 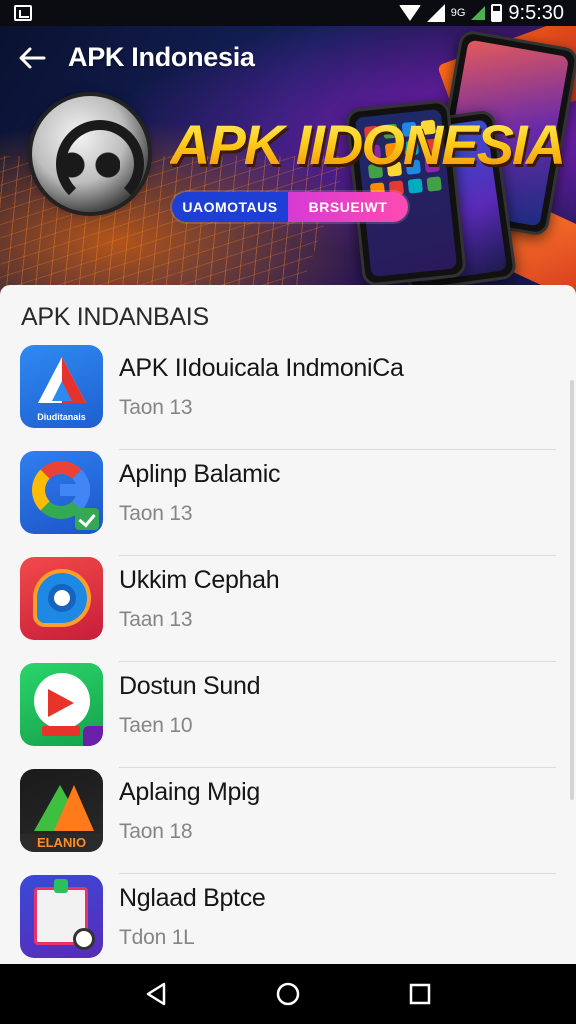 I want to click on app-name: Nglaad Bptce, so click(x=192, y=898).